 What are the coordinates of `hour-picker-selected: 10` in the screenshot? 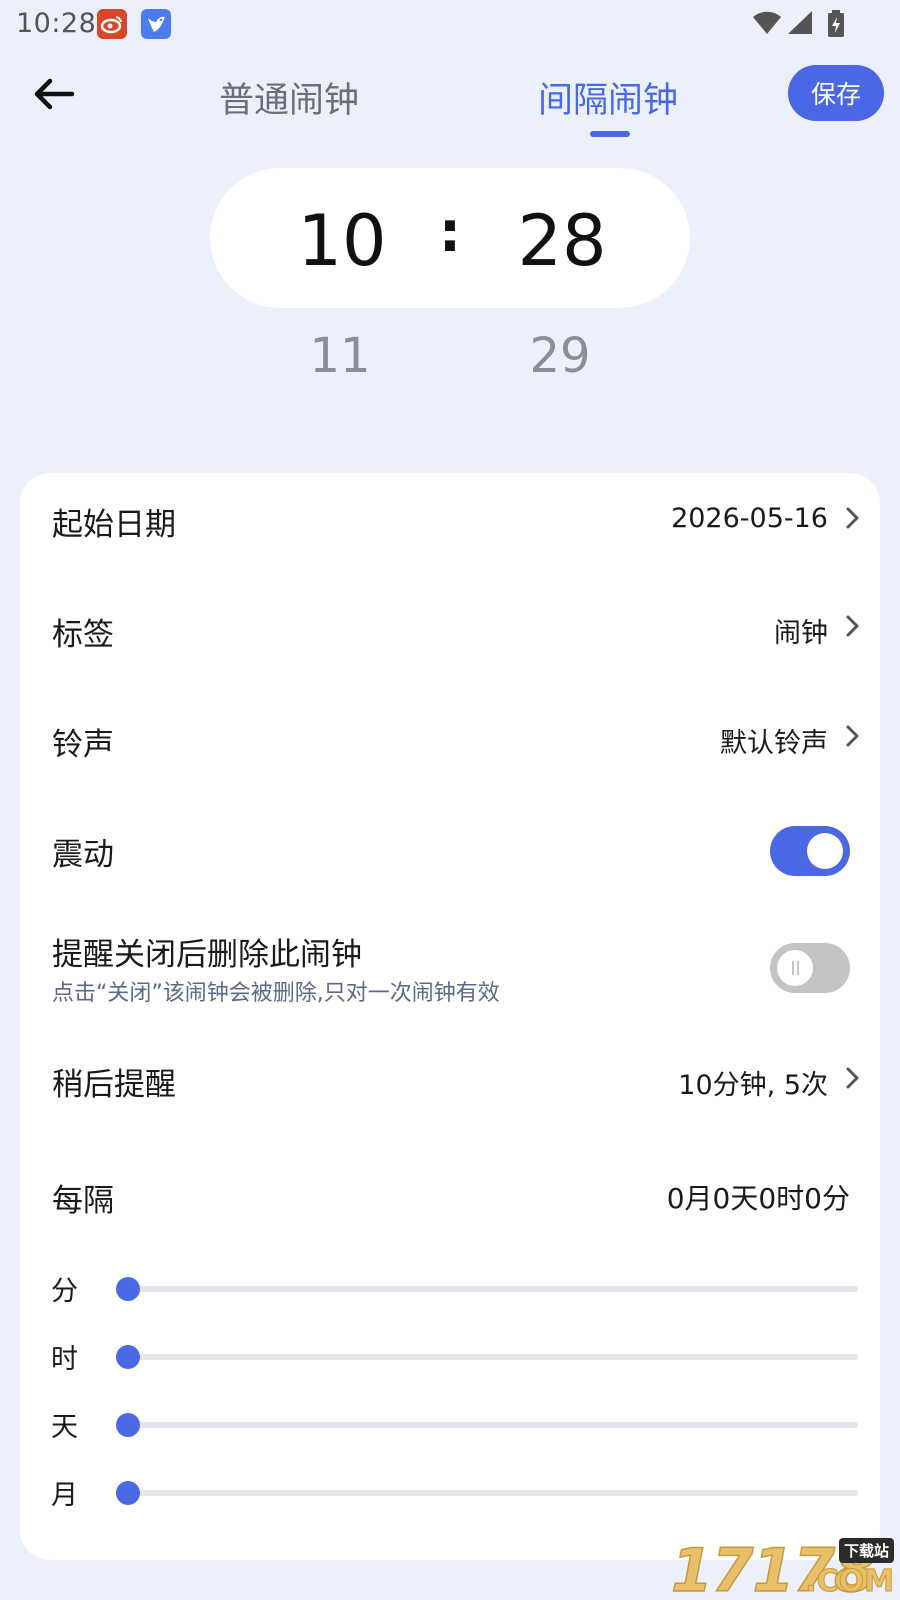 It's located at (342, 241).